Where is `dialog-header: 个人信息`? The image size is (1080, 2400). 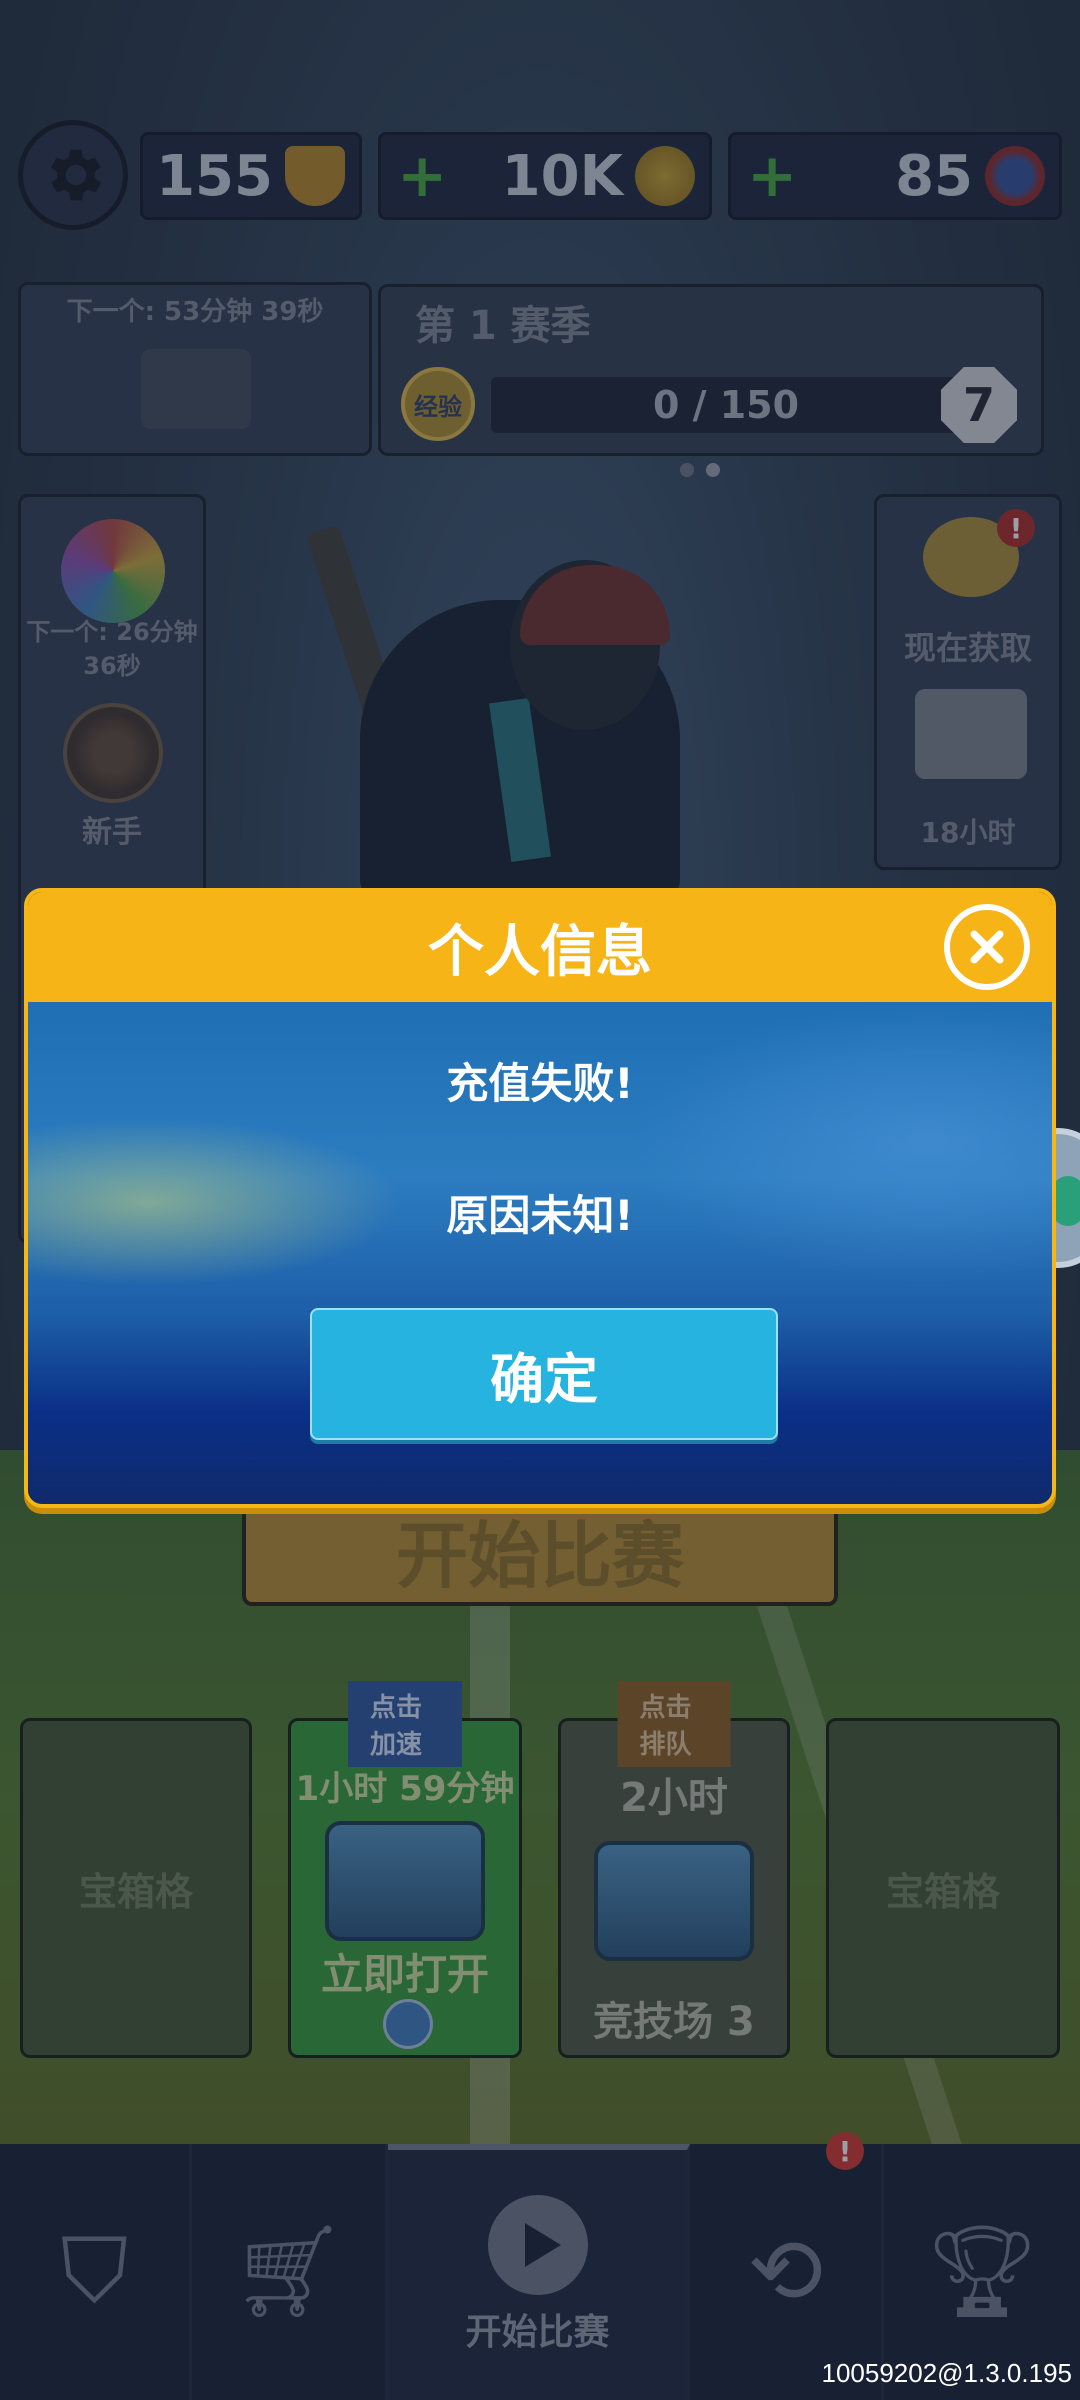
dialog-header: 个人信息 is located at coordinates (540, 947).